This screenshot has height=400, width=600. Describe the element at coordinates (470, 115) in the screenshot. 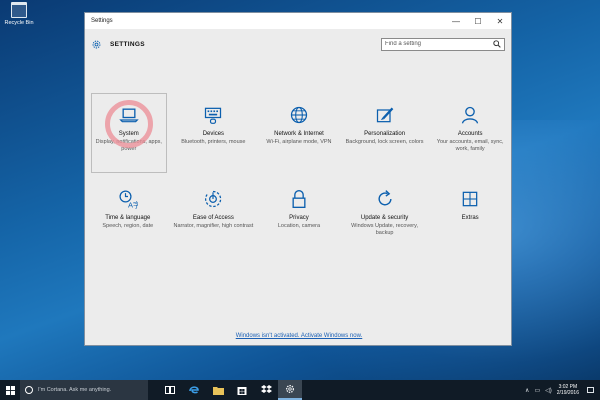

I see `person-icon` at that location.